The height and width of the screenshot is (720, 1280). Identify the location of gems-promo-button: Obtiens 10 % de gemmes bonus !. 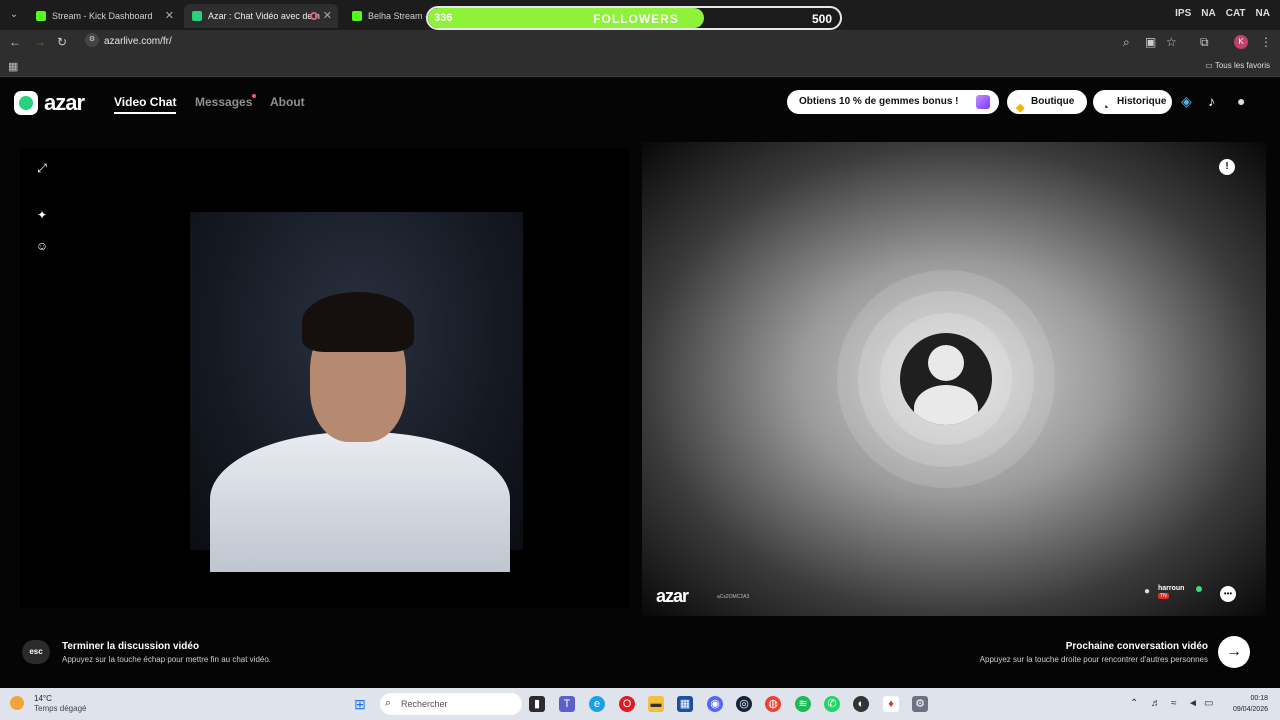
(893, 102).